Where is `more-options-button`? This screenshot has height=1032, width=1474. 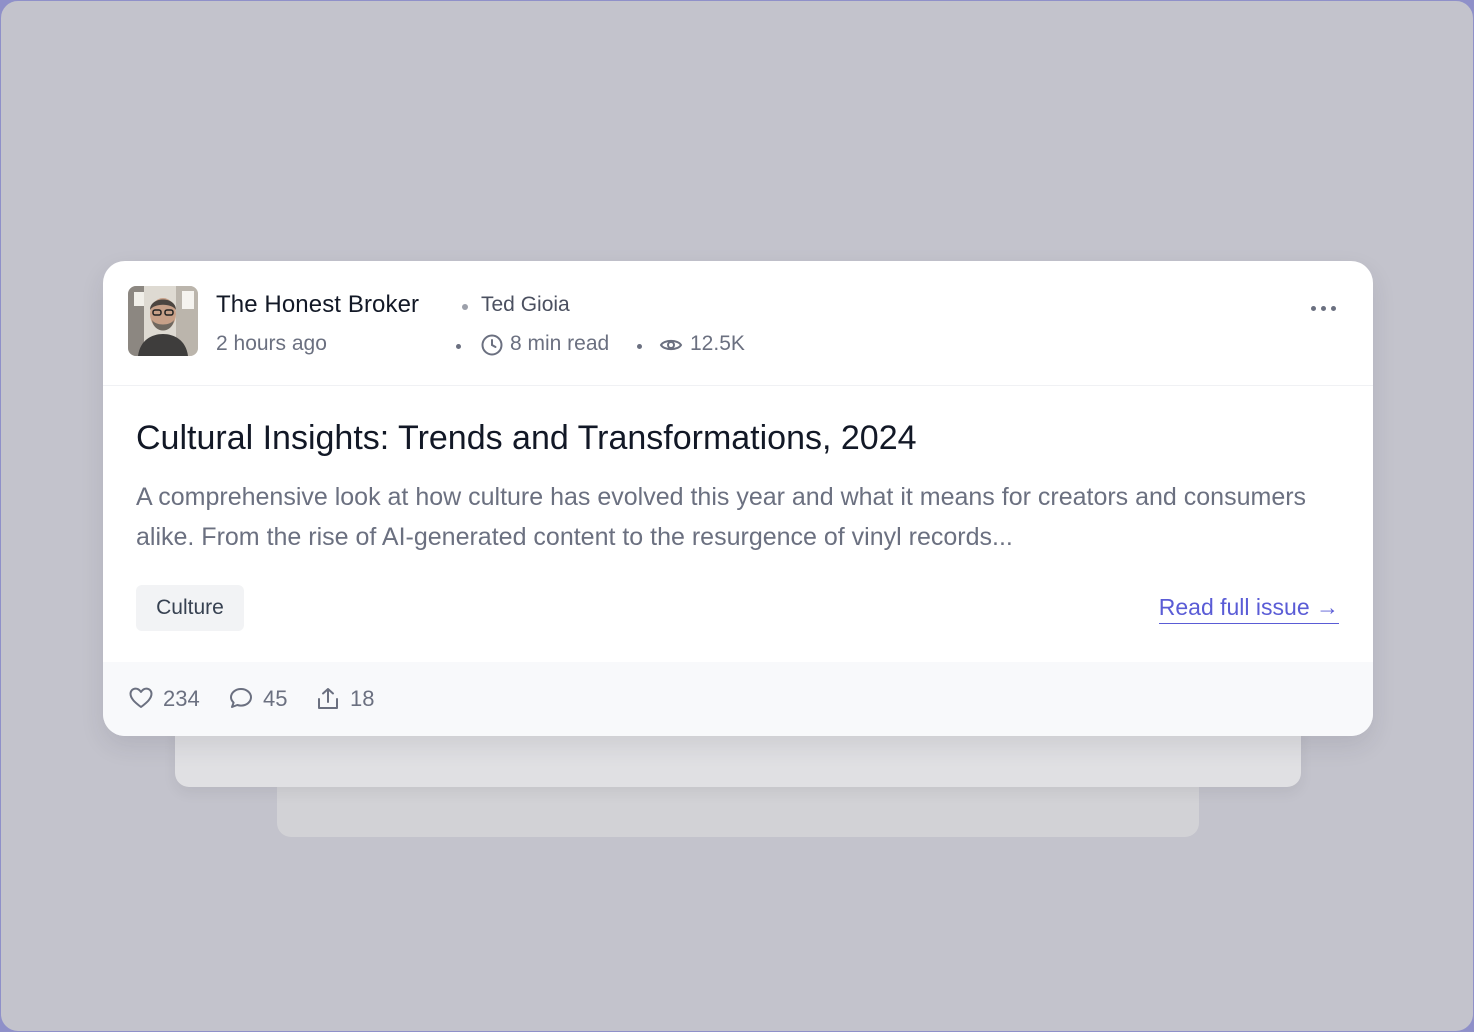
more-options-button is located at coordinates (1324, 309).